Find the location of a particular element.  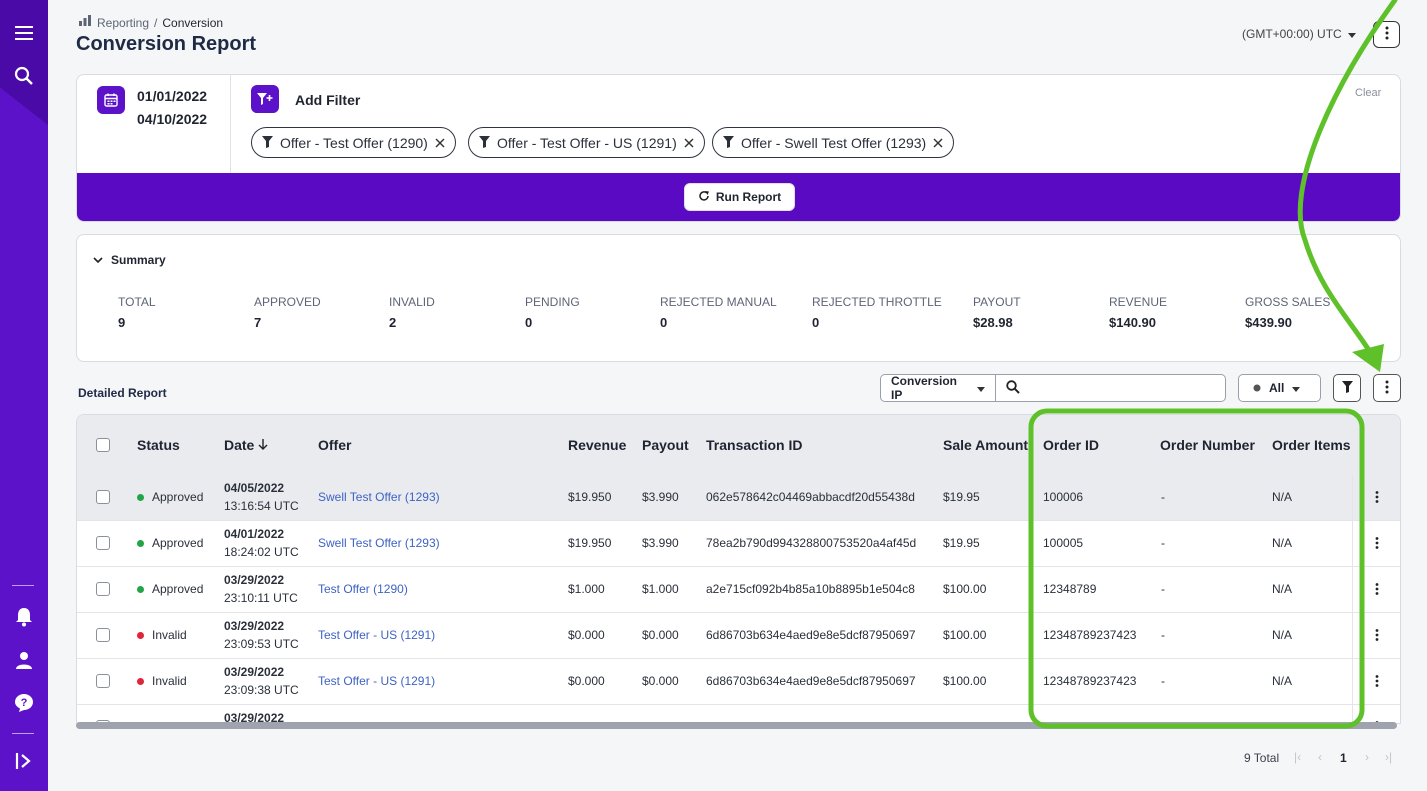

column-order-number: Order Number is located at coordinates (1207, 445).